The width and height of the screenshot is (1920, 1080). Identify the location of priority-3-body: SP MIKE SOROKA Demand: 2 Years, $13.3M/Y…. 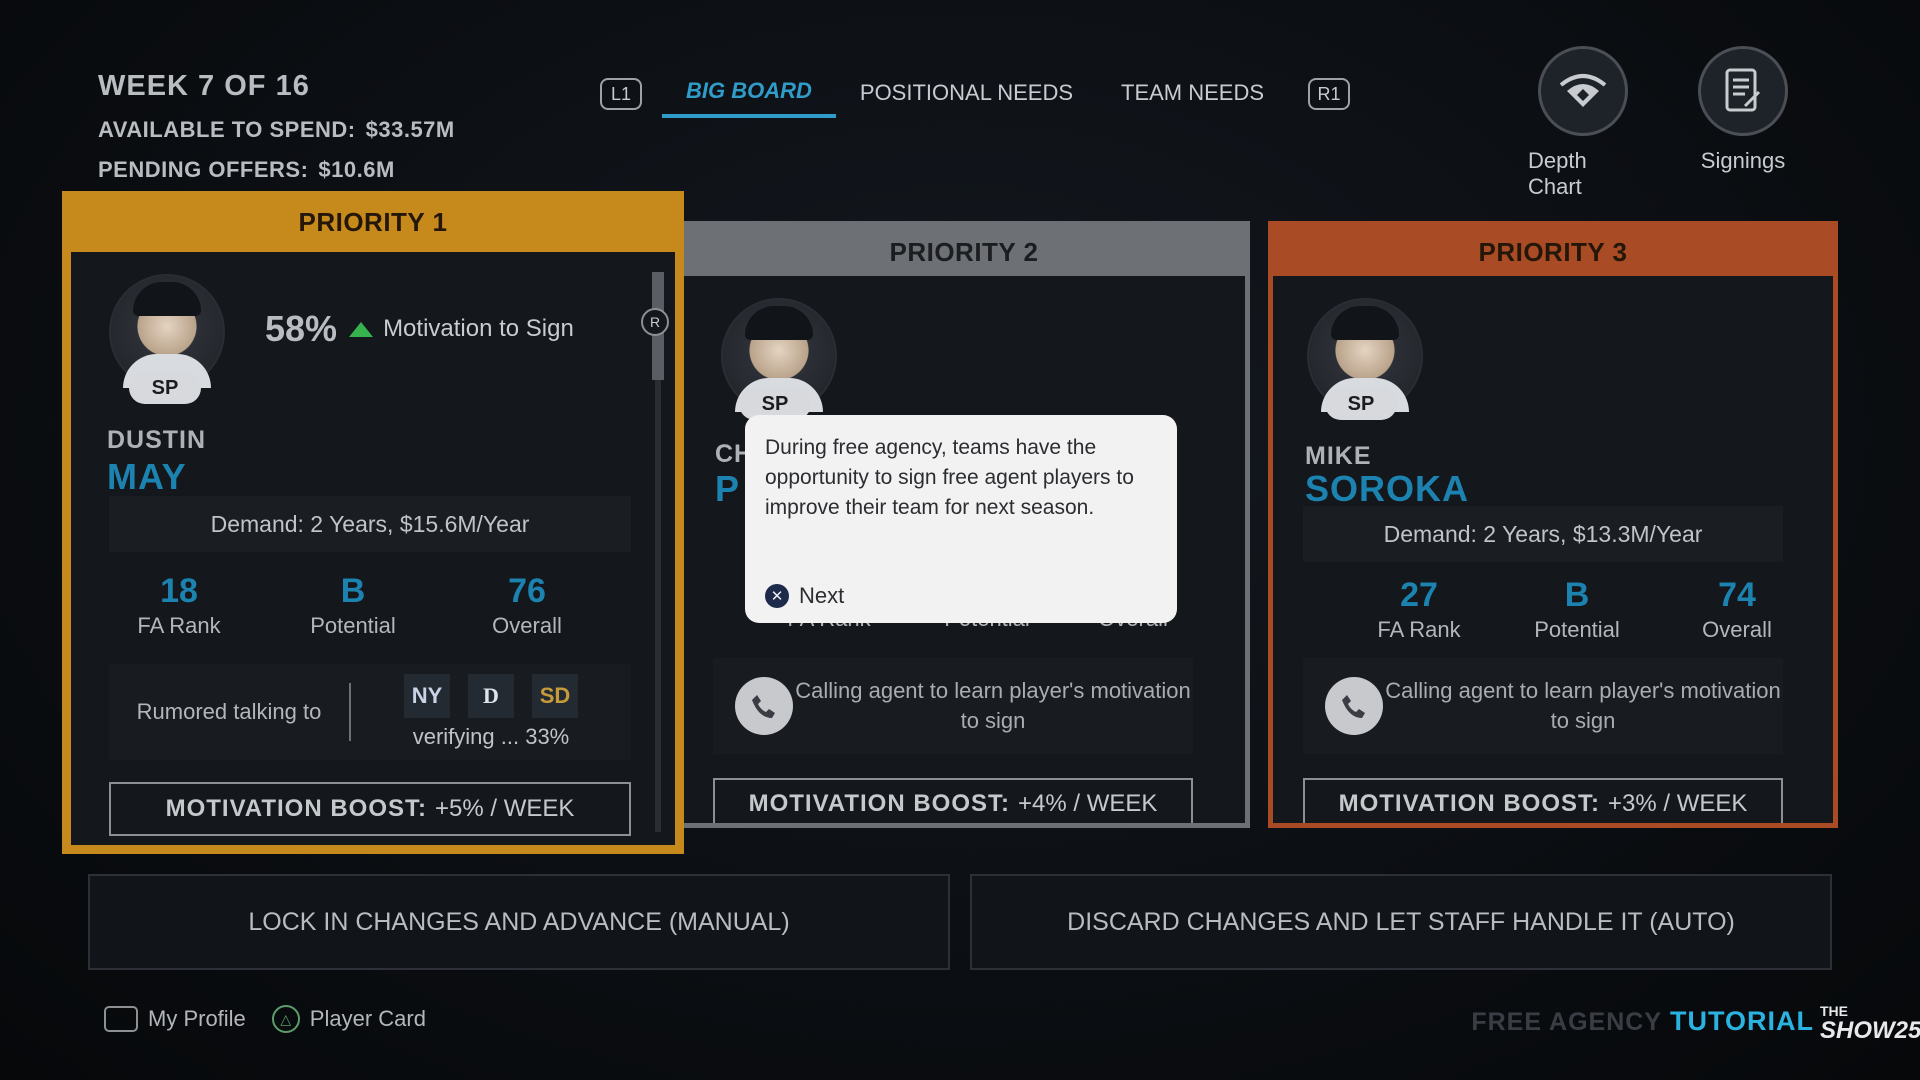
(1553, 549).